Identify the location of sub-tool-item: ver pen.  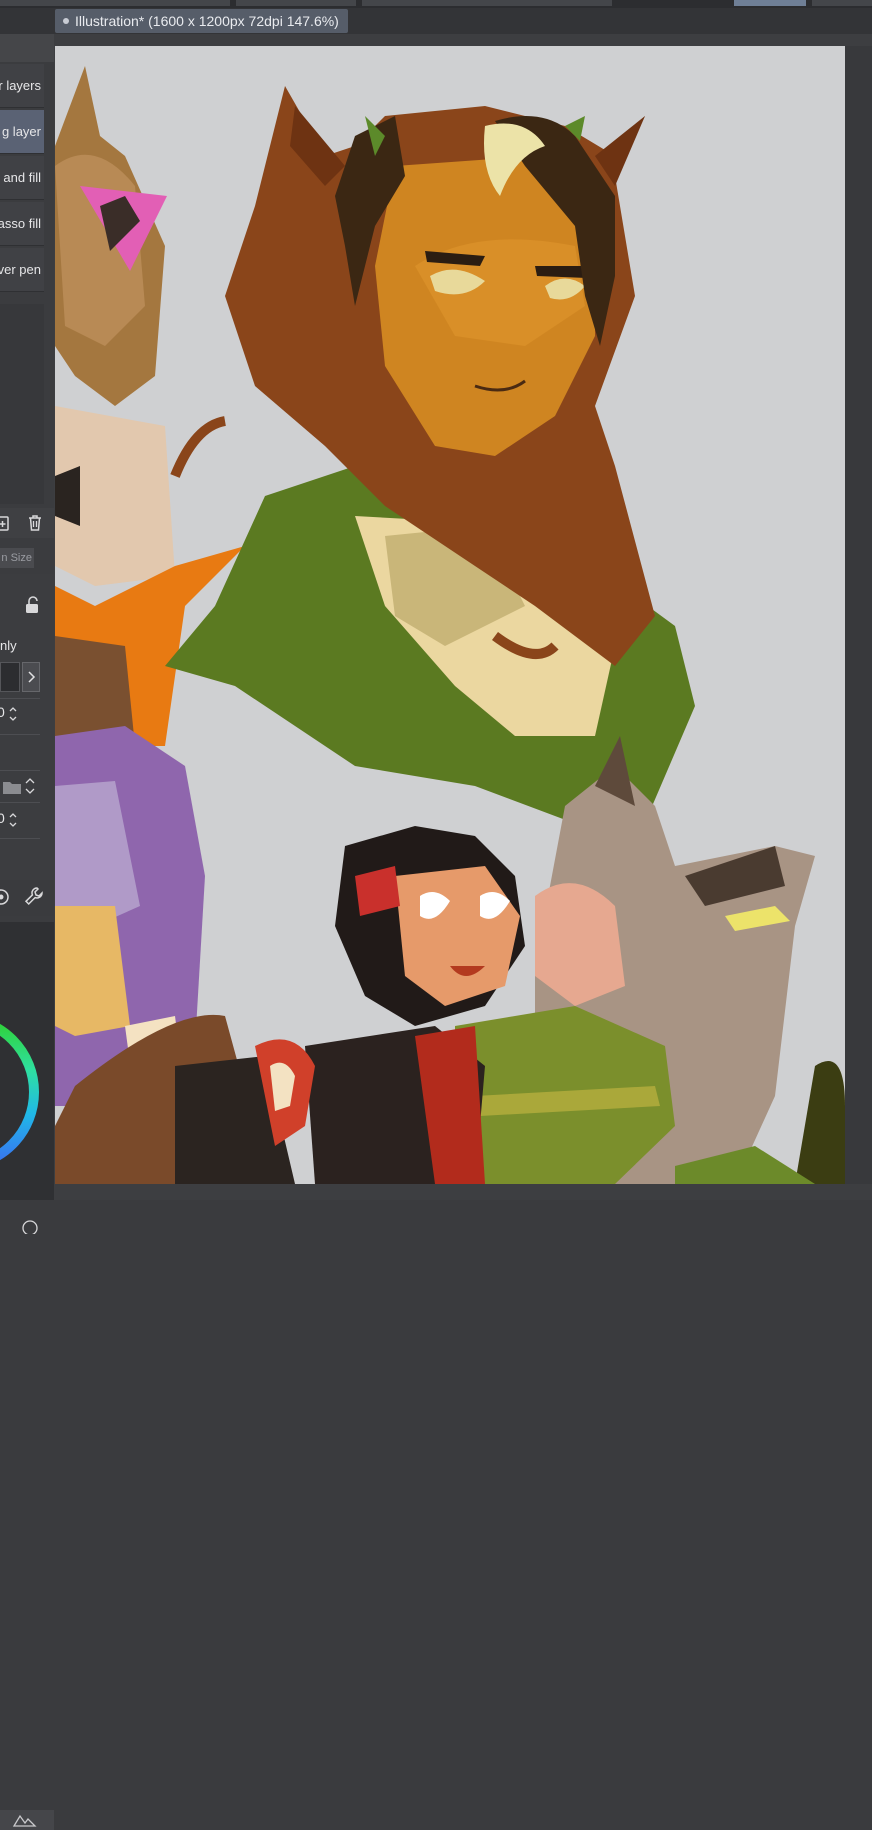
(22, 270).